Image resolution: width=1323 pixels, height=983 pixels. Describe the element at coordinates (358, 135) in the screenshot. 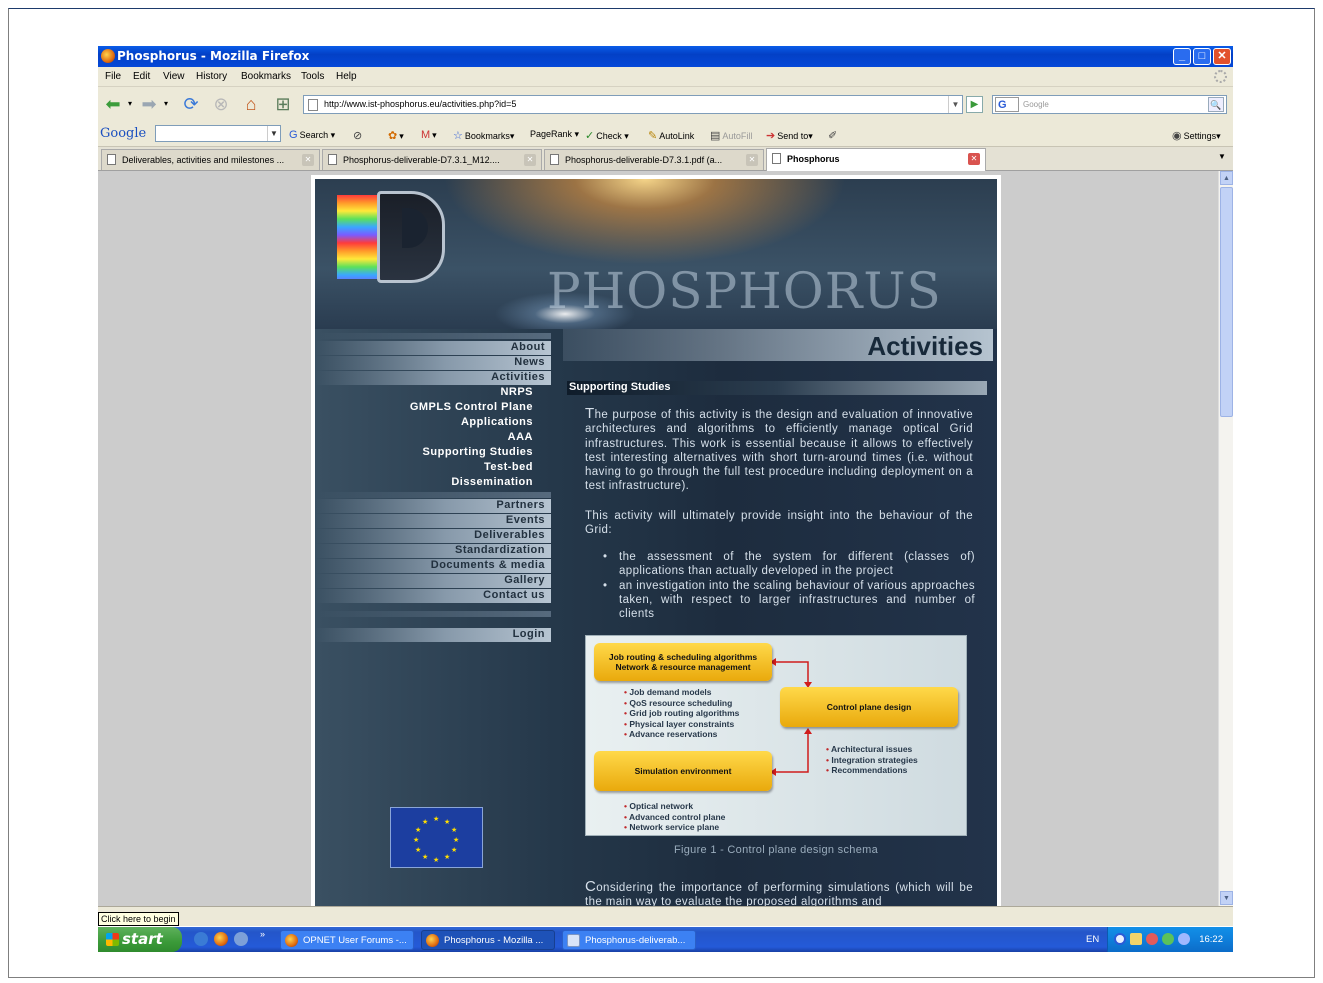

I see `popup-blocker-icon: ⊘` at that location.